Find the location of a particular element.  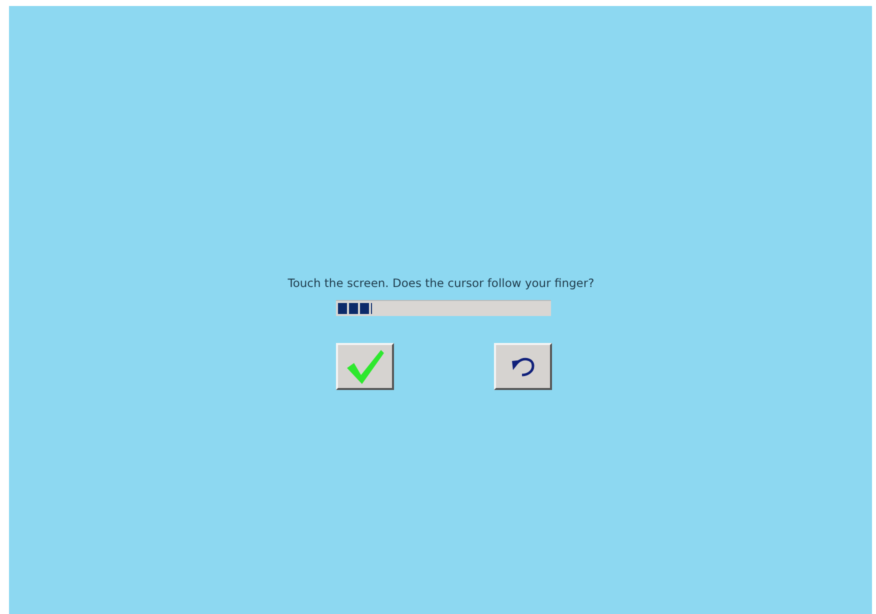

confirm-button is located at coordinates (365, 366).